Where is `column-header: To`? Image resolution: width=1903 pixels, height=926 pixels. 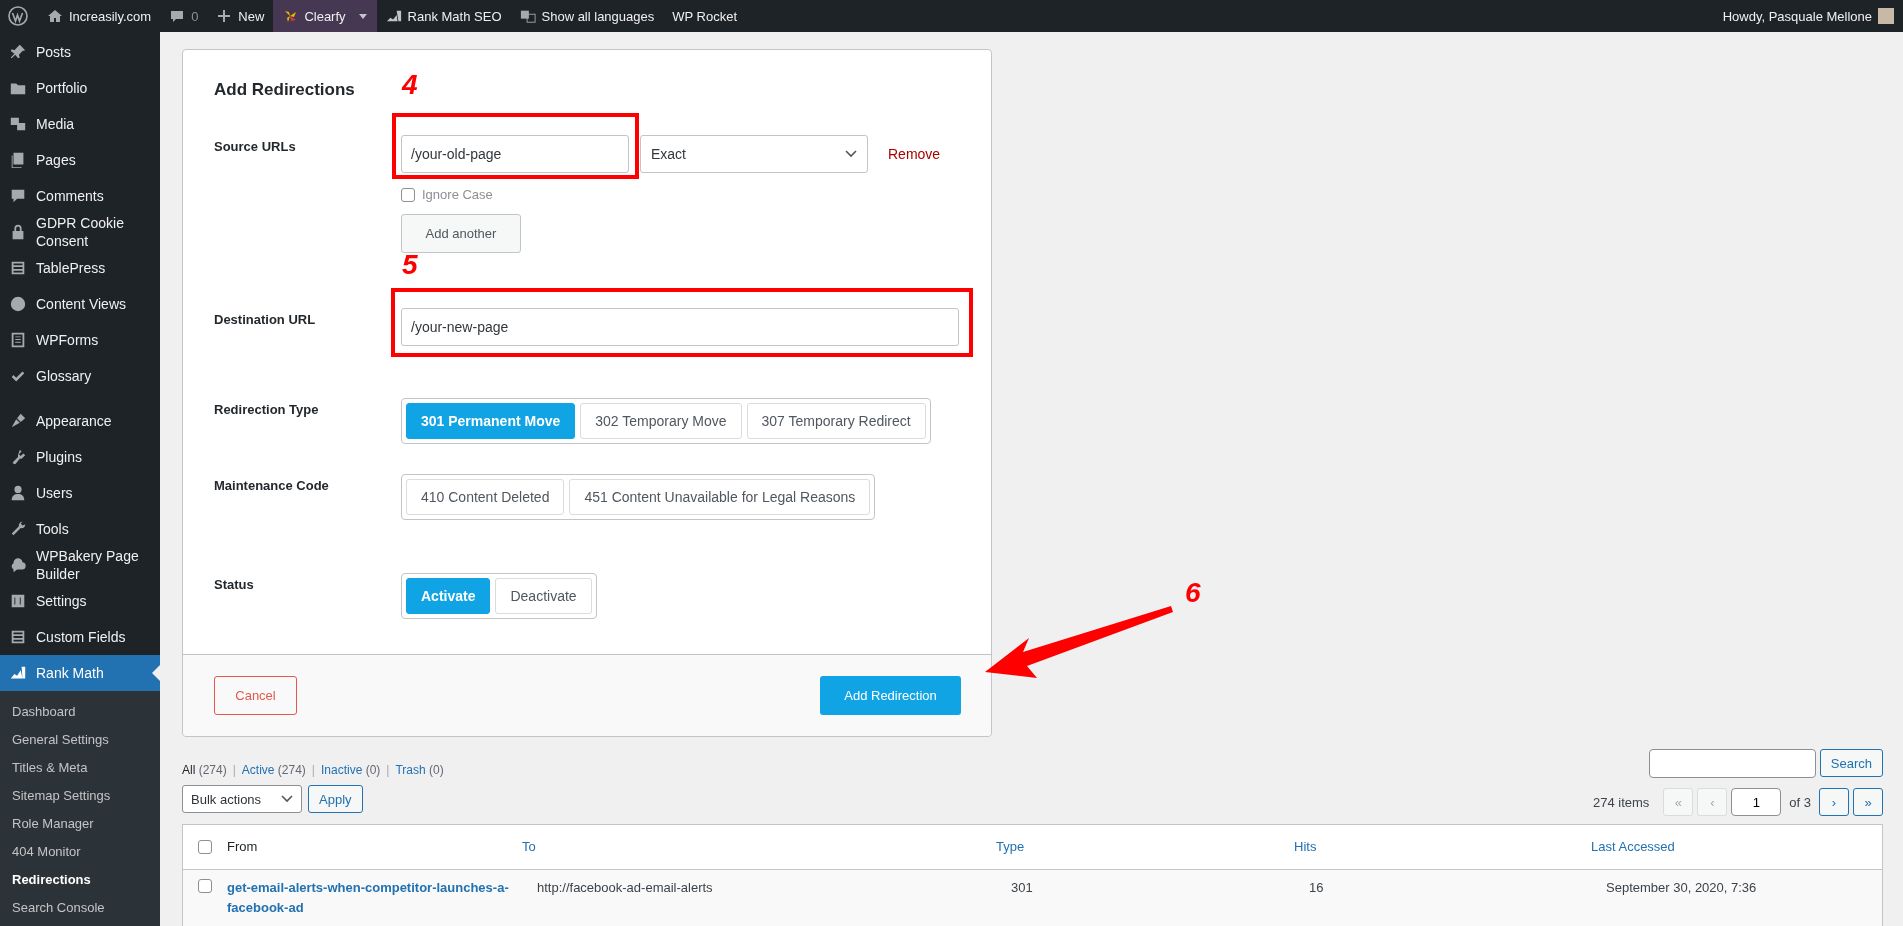 column-header: To is located at coordinates (759, 847).